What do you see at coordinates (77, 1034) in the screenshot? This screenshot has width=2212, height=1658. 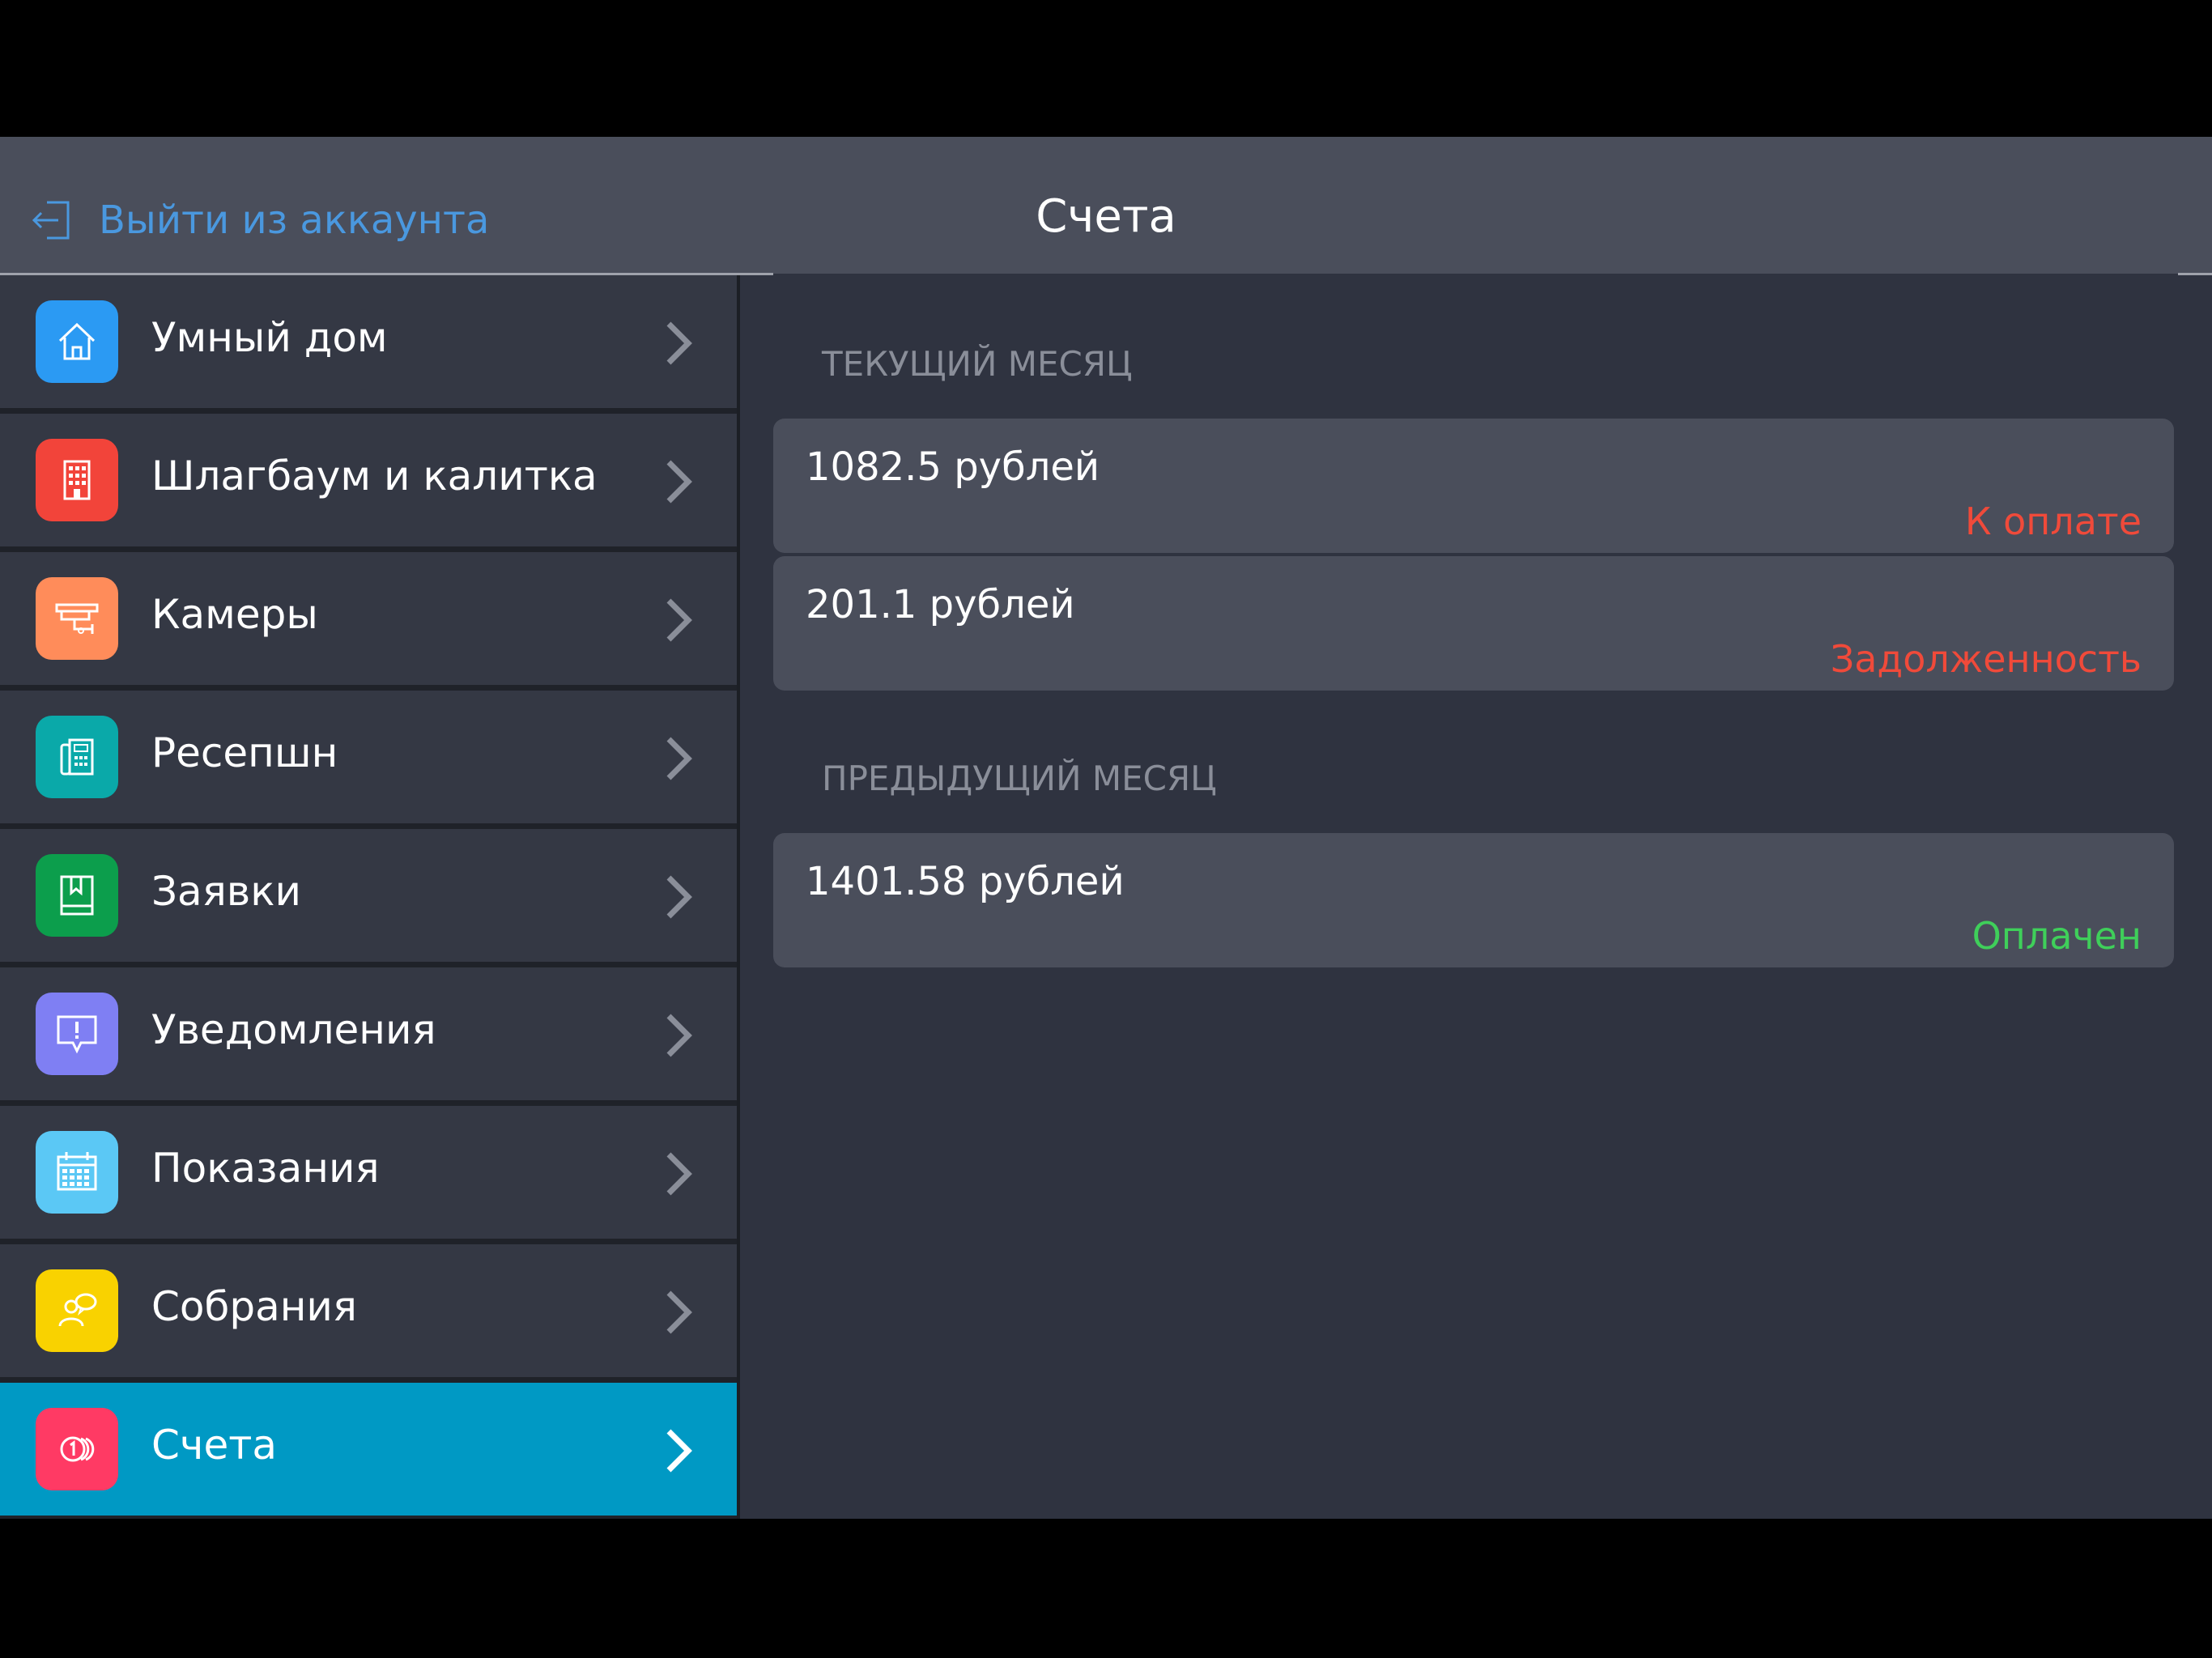 I see `alert-bubble-icon` at bounding box center [77, 1034].